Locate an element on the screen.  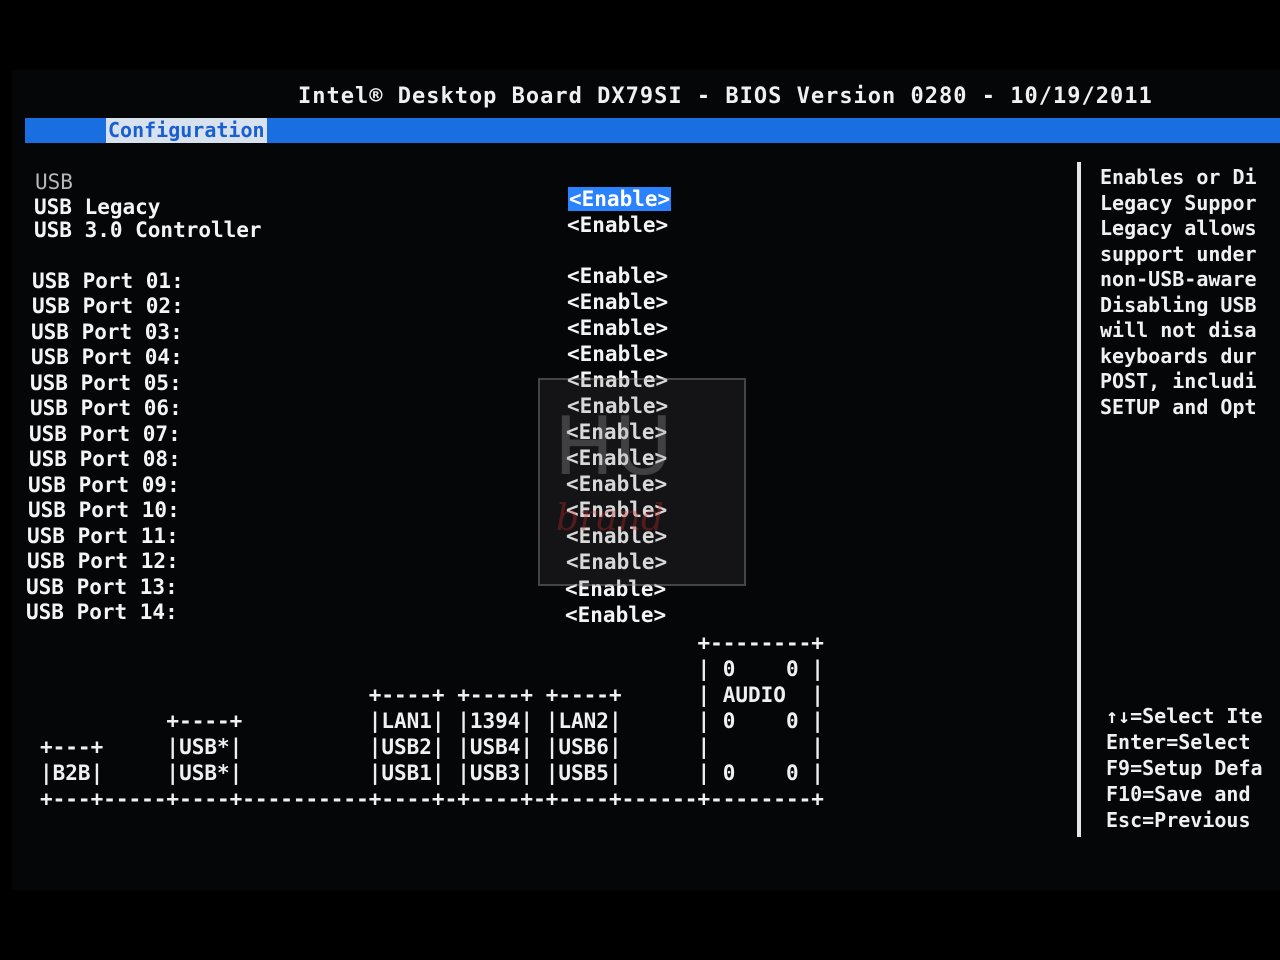
key-legend-line: F9=Setup Defa is located at coordinates (1184, 768).